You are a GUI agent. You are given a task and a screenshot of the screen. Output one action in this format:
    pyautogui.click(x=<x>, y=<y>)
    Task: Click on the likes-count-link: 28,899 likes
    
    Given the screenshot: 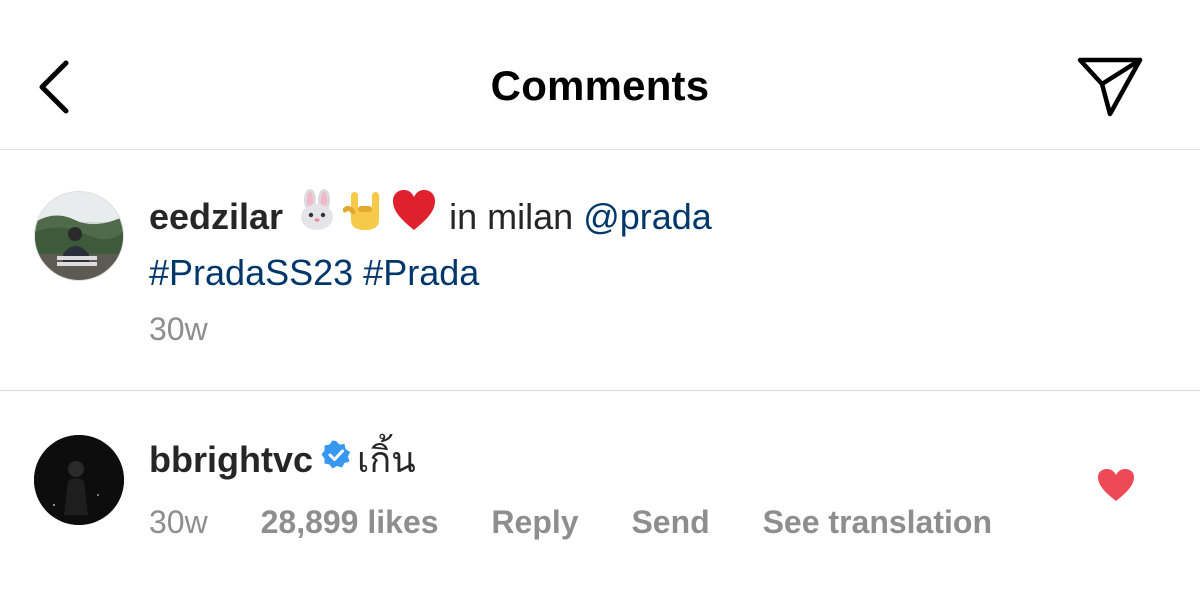 What is the action you would take?
    pyautogui.click(x=350, y=522)
    